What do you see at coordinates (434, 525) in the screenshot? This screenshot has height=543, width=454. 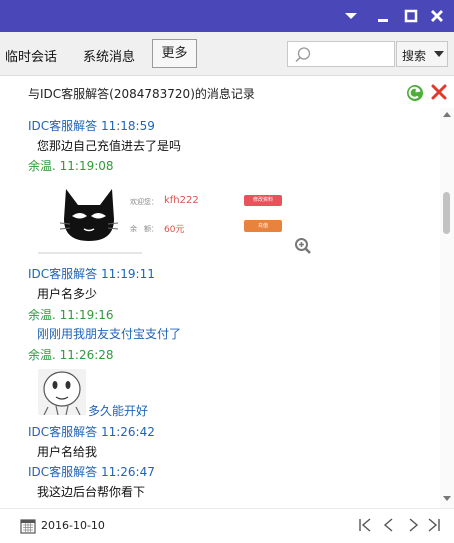 I see `last-page-icon` at bounding box center [434, 525].